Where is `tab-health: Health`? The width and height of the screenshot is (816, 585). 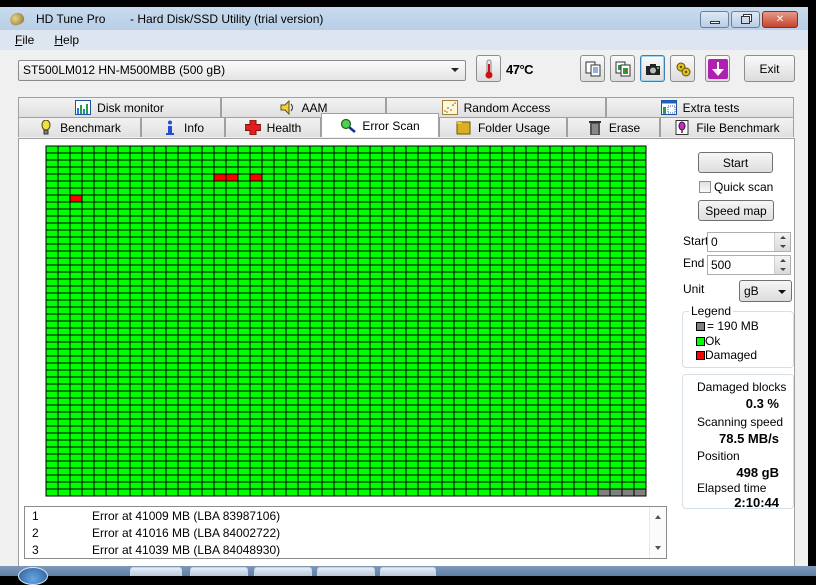 tab-health: Health is located at coordinates (273, 127).